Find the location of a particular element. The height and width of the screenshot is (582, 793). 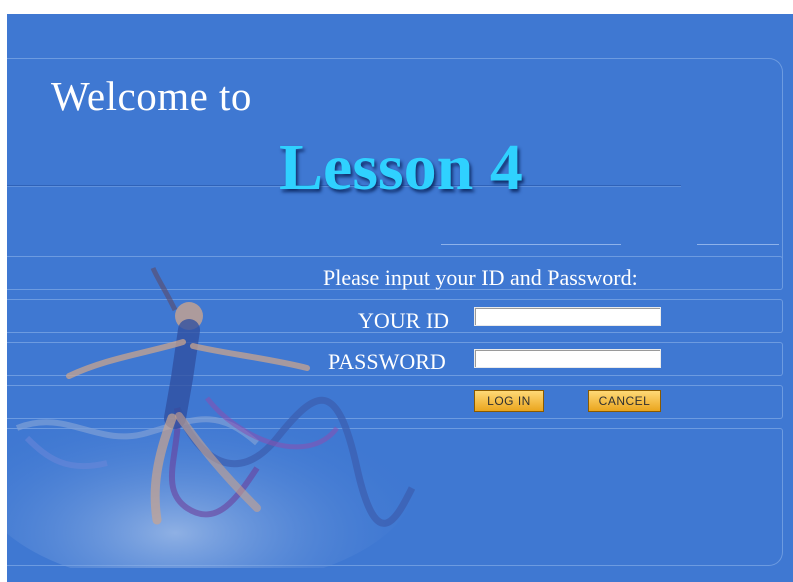

id-input is located at coordinates (567, 316).